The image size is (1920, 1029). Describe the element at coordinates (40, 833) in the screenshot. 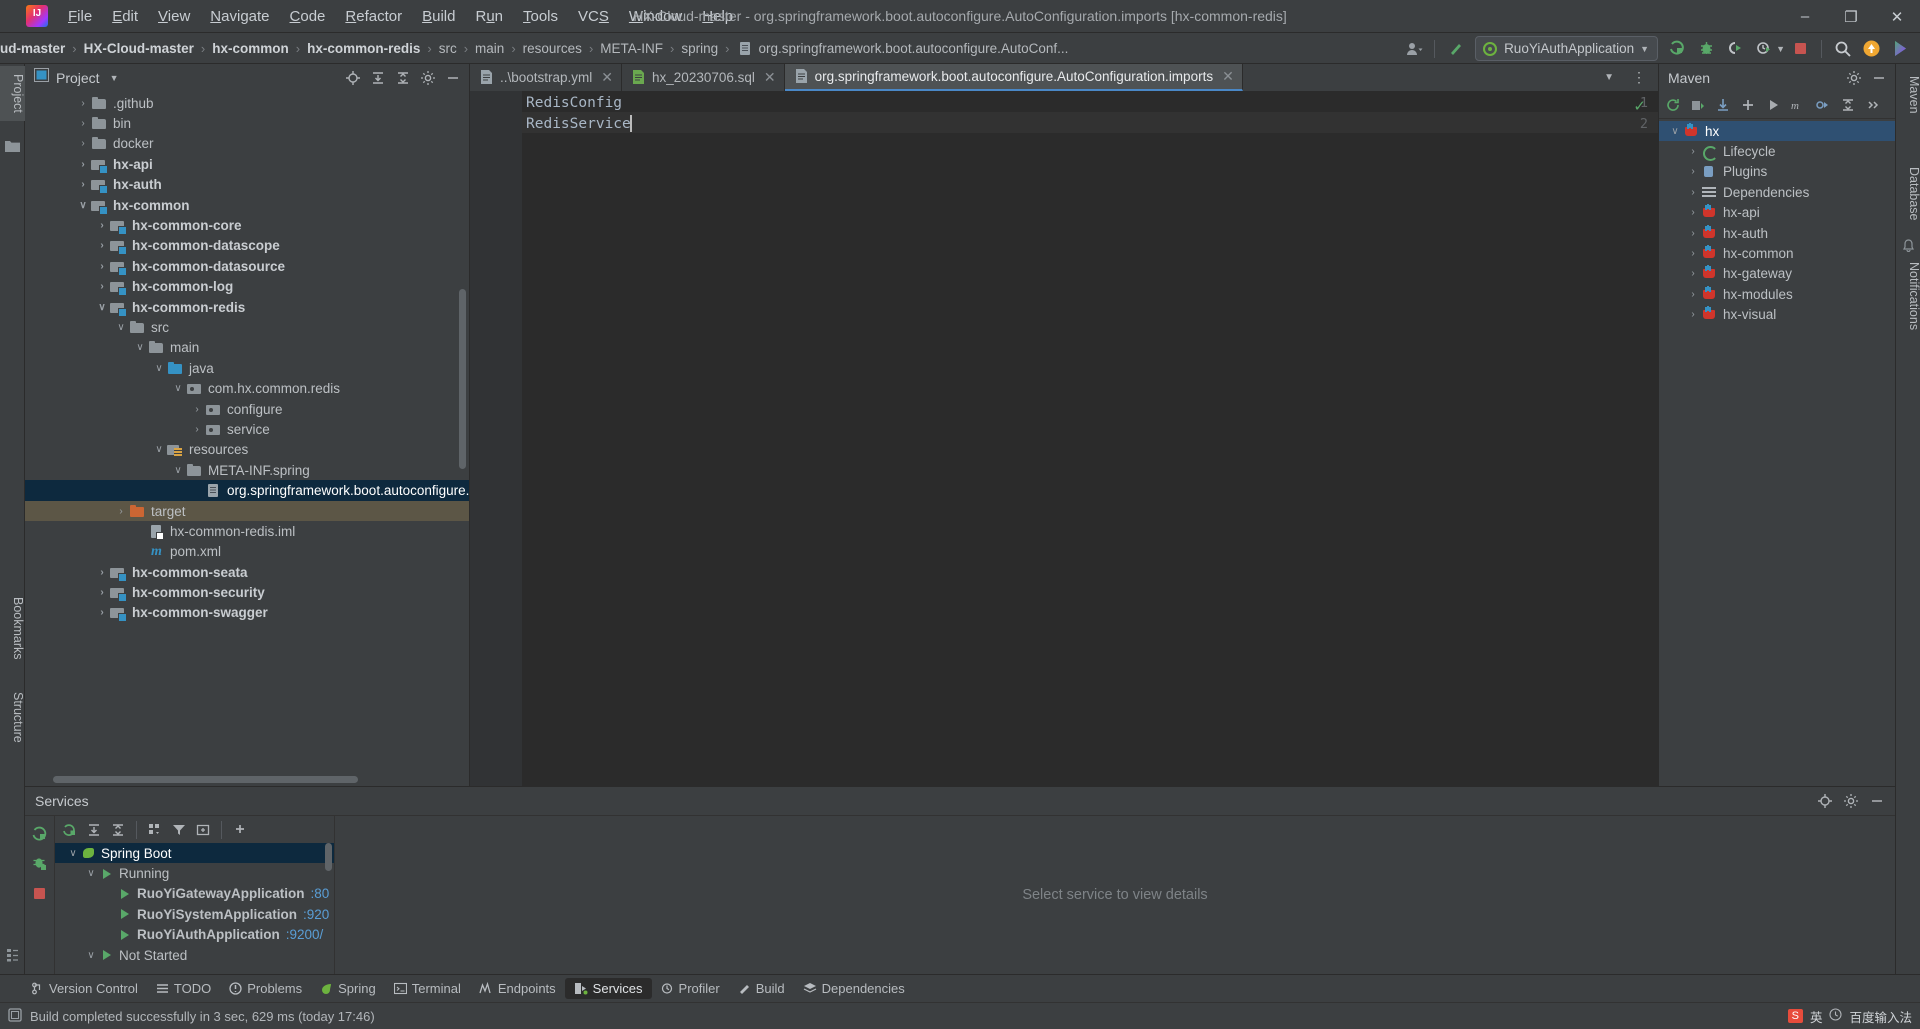

I see `rerun-icon` at that location.